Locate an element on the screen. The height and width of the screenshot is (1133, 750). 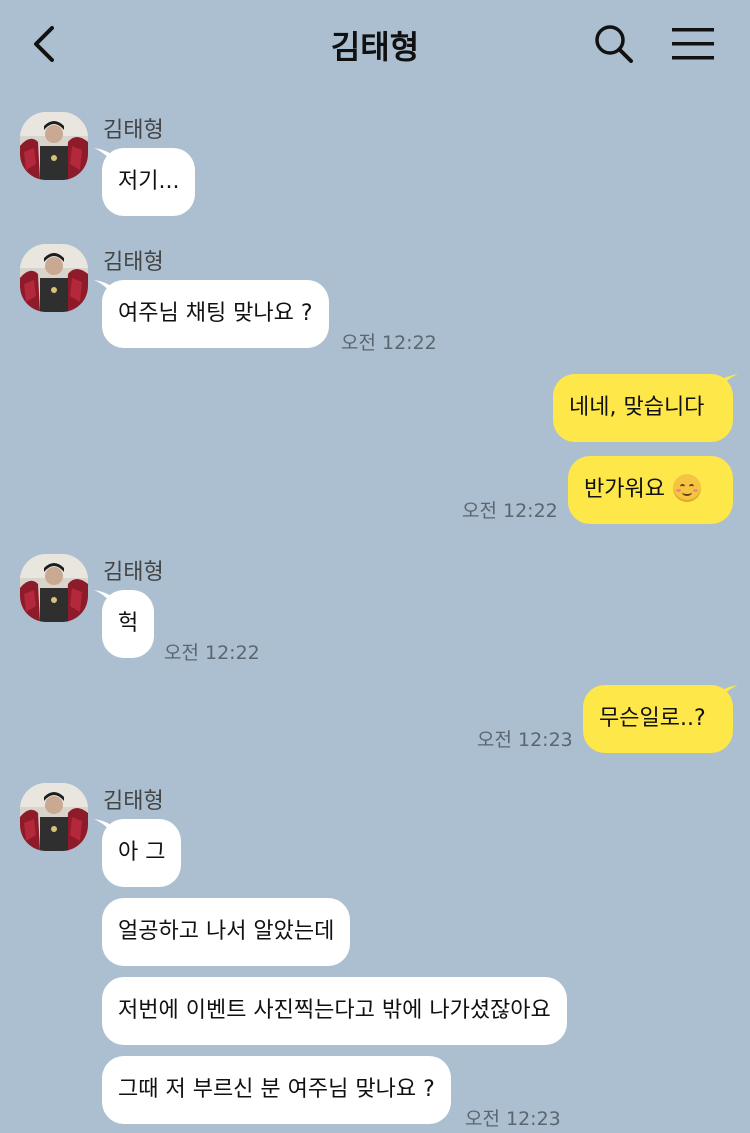
message-bubble-incoming: 여주님 채팅 맞나요 ? is located at coordinates (215, 314).